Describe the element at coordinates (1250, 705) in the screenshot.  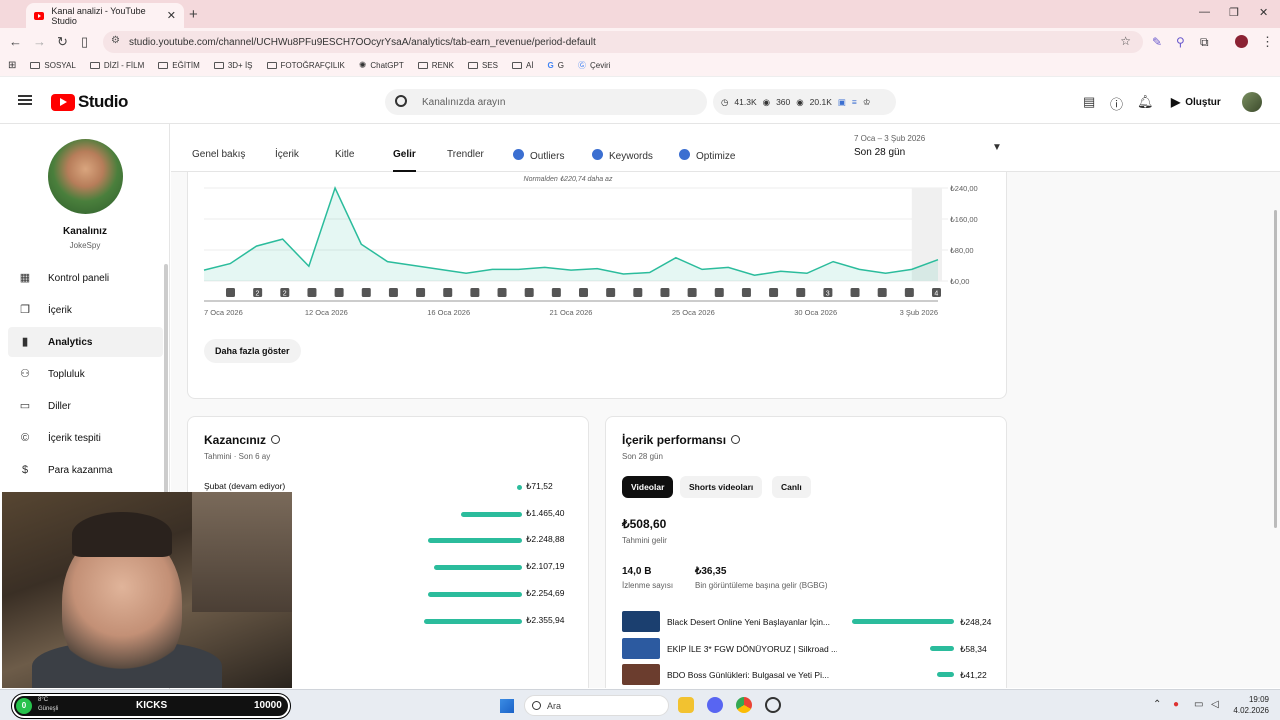
I see `system-clock: 19:09 4.02.2026` at that location.